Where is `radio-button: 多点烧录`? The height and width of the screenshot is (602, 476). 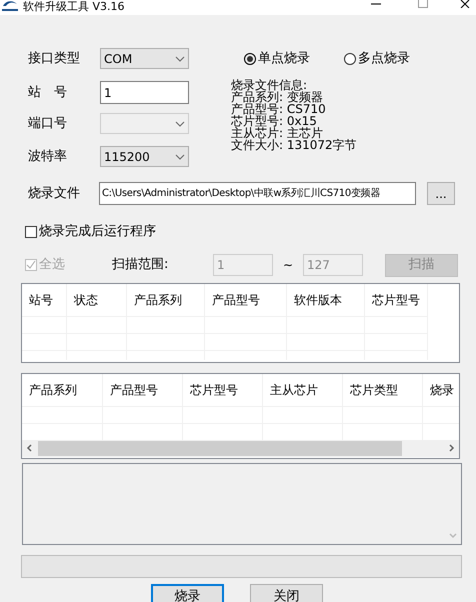 radio-button: 多点烧录 is located at coordinates (377, 58).